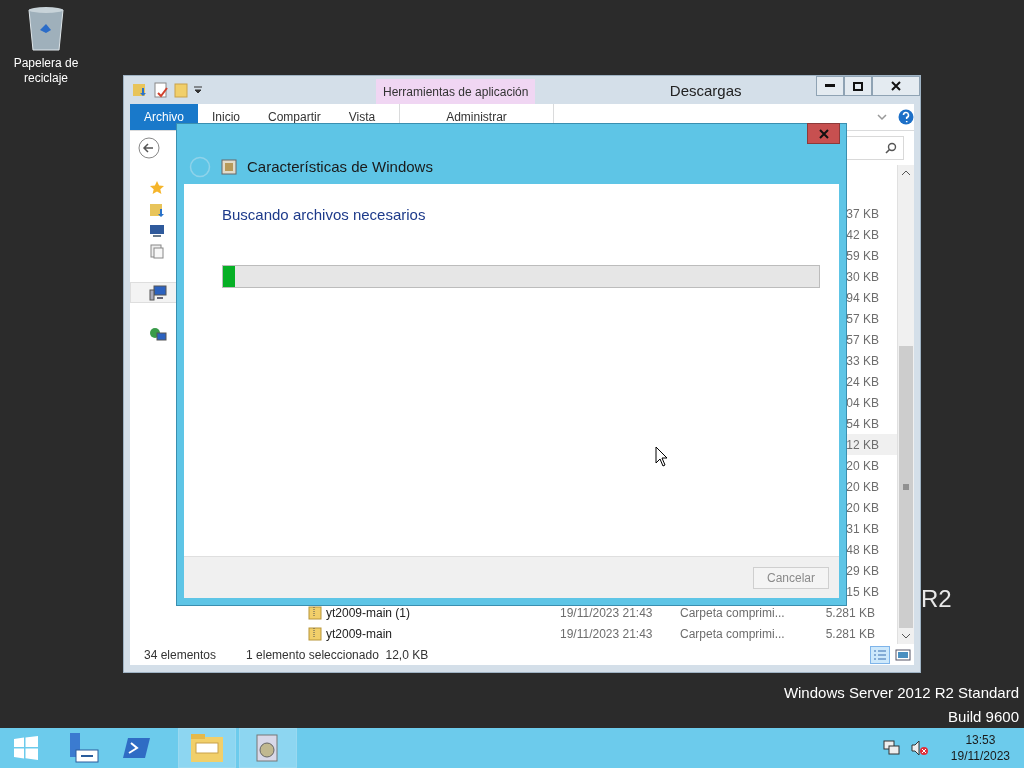 The image size is (1024, 768). Describe the element at coordinates (862, 297) in the screenshot. I see `file-size: 94 KB` at that location.